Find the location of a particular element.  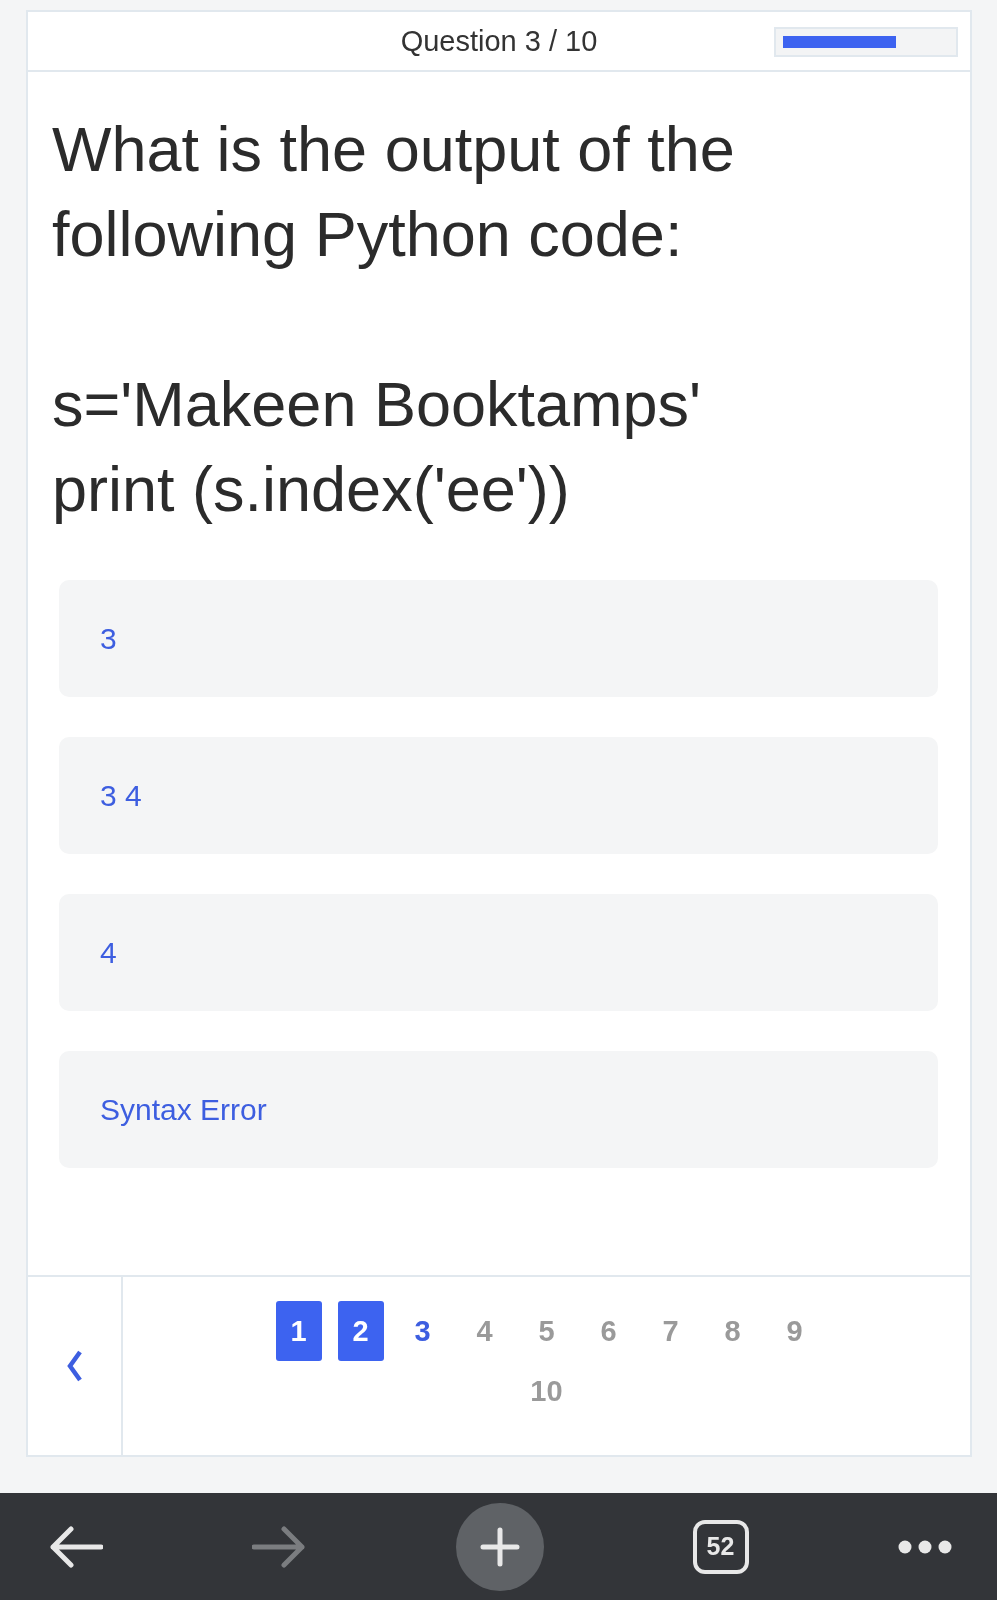

plus-icon is located at coordinates (500, 1546).